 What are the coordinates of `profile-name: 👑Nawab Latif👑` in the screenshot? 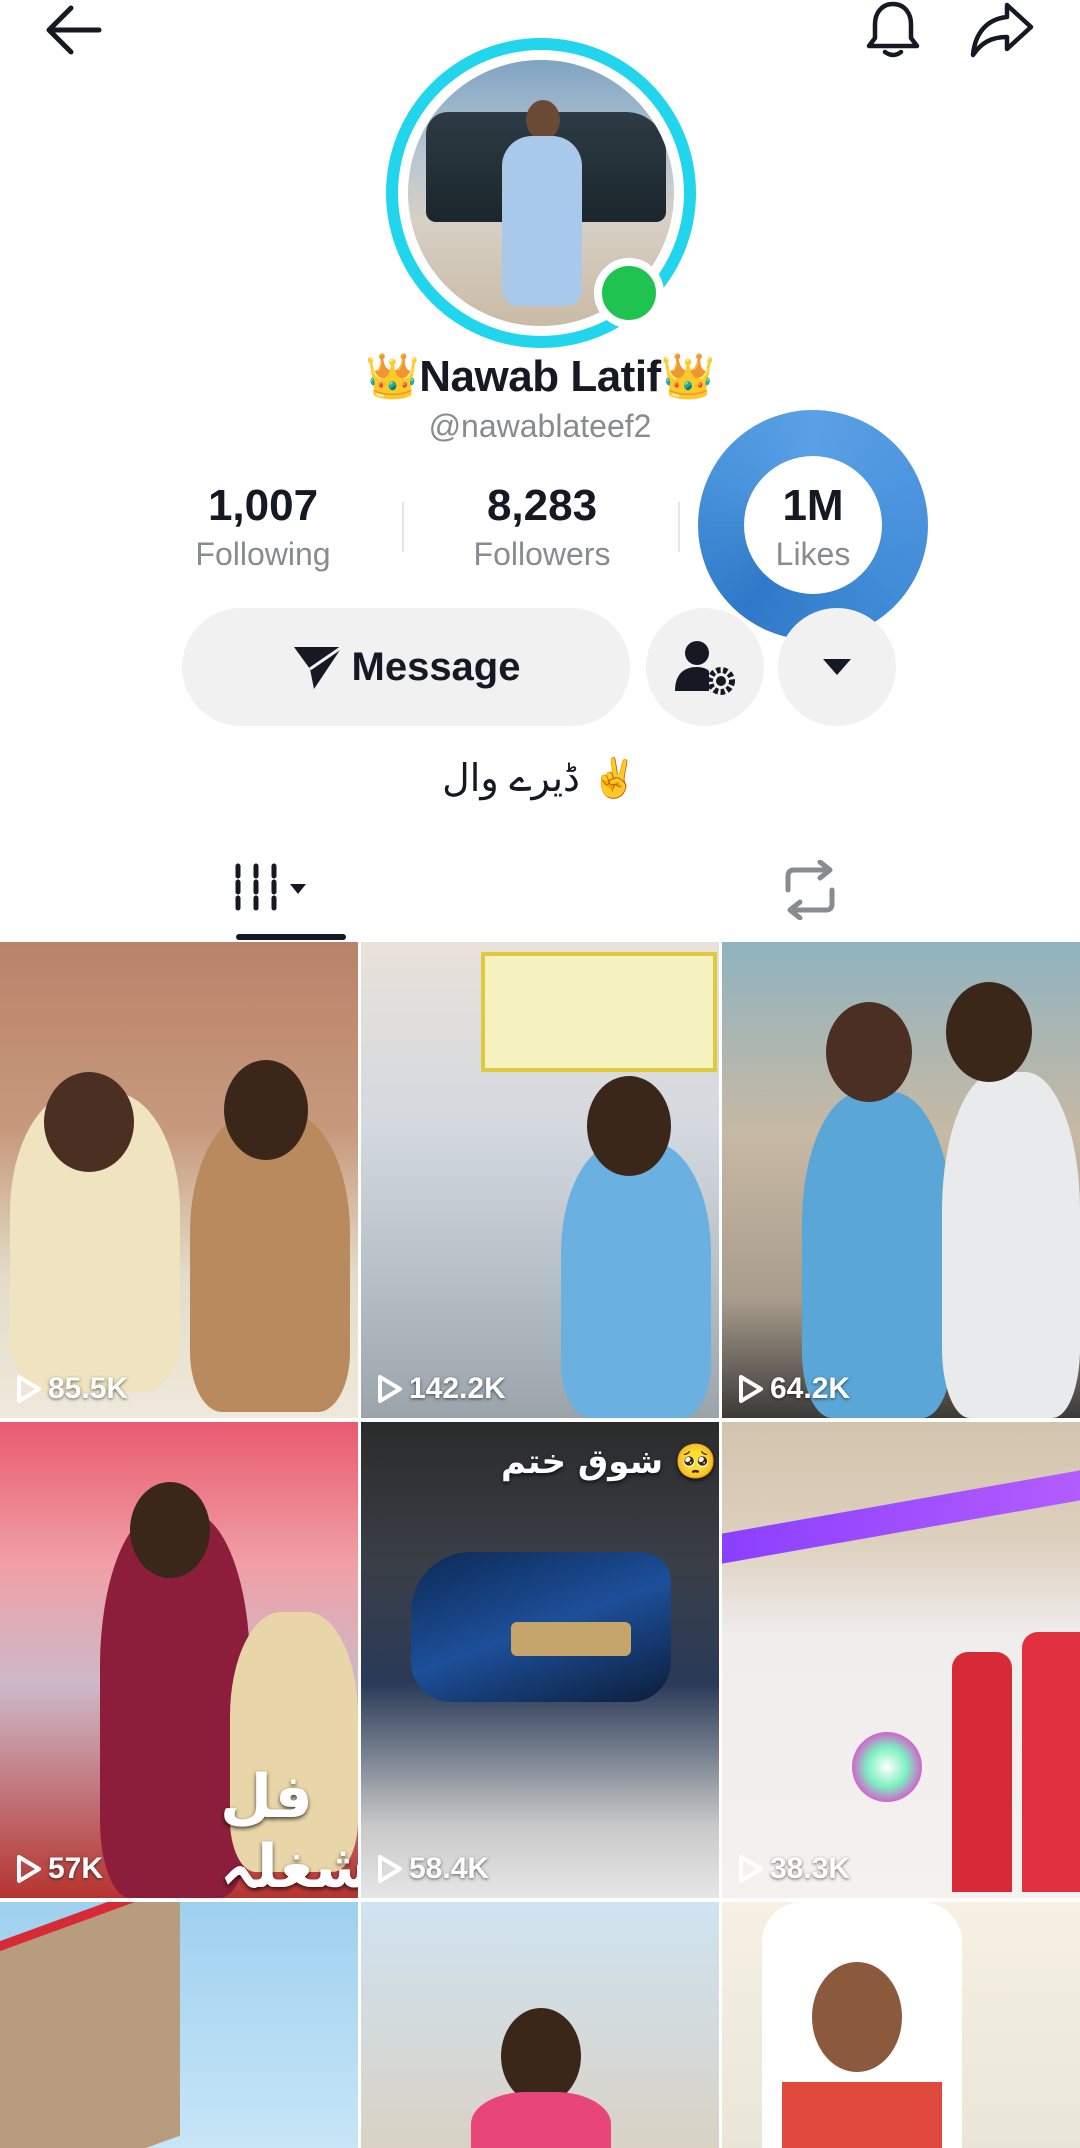 It's located at (540, 376).